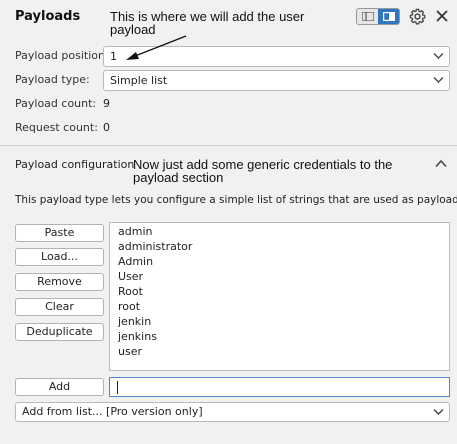 The width and height of the screenshot is (457, 444). Describe the element at coordinates (139, 80) in the screenshot. I see `payload-type-value: Simple list` at that location.